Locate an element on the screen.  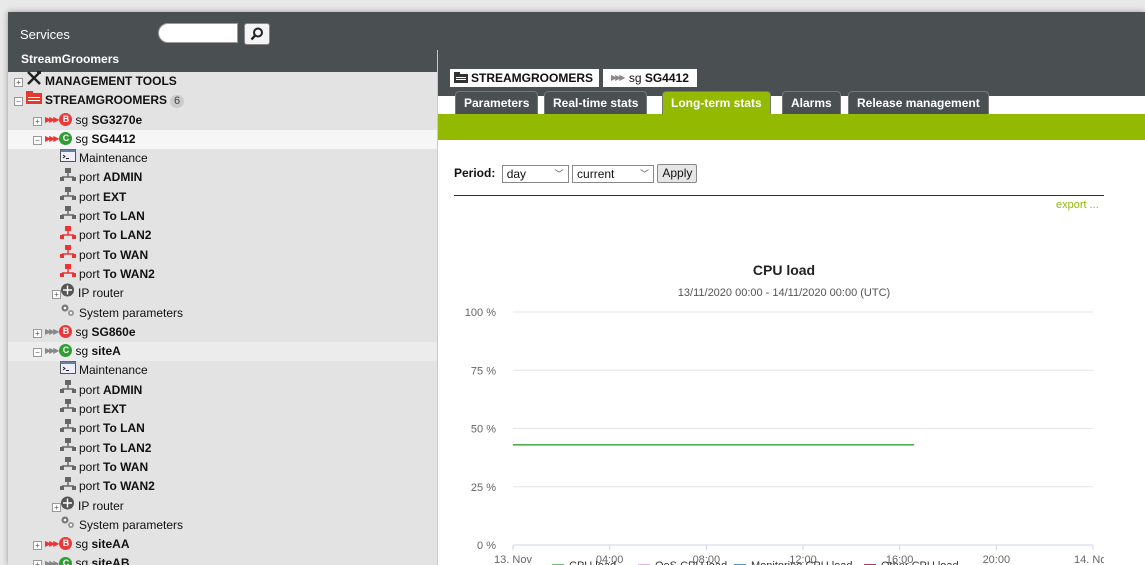
tree-item-label: IP router is located at coordinates (92, 293).